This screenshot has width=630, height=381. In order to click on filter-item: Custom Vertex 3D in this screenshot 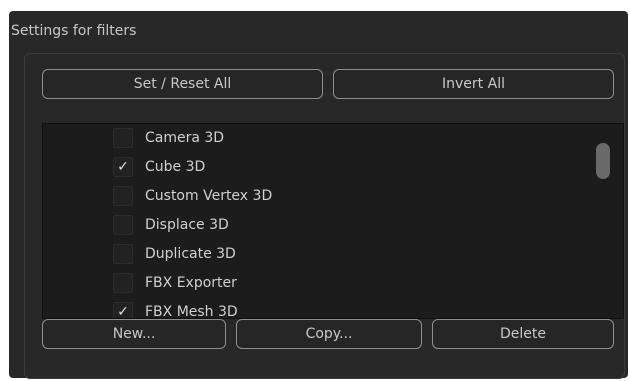, I will do `click(192, 196)`.